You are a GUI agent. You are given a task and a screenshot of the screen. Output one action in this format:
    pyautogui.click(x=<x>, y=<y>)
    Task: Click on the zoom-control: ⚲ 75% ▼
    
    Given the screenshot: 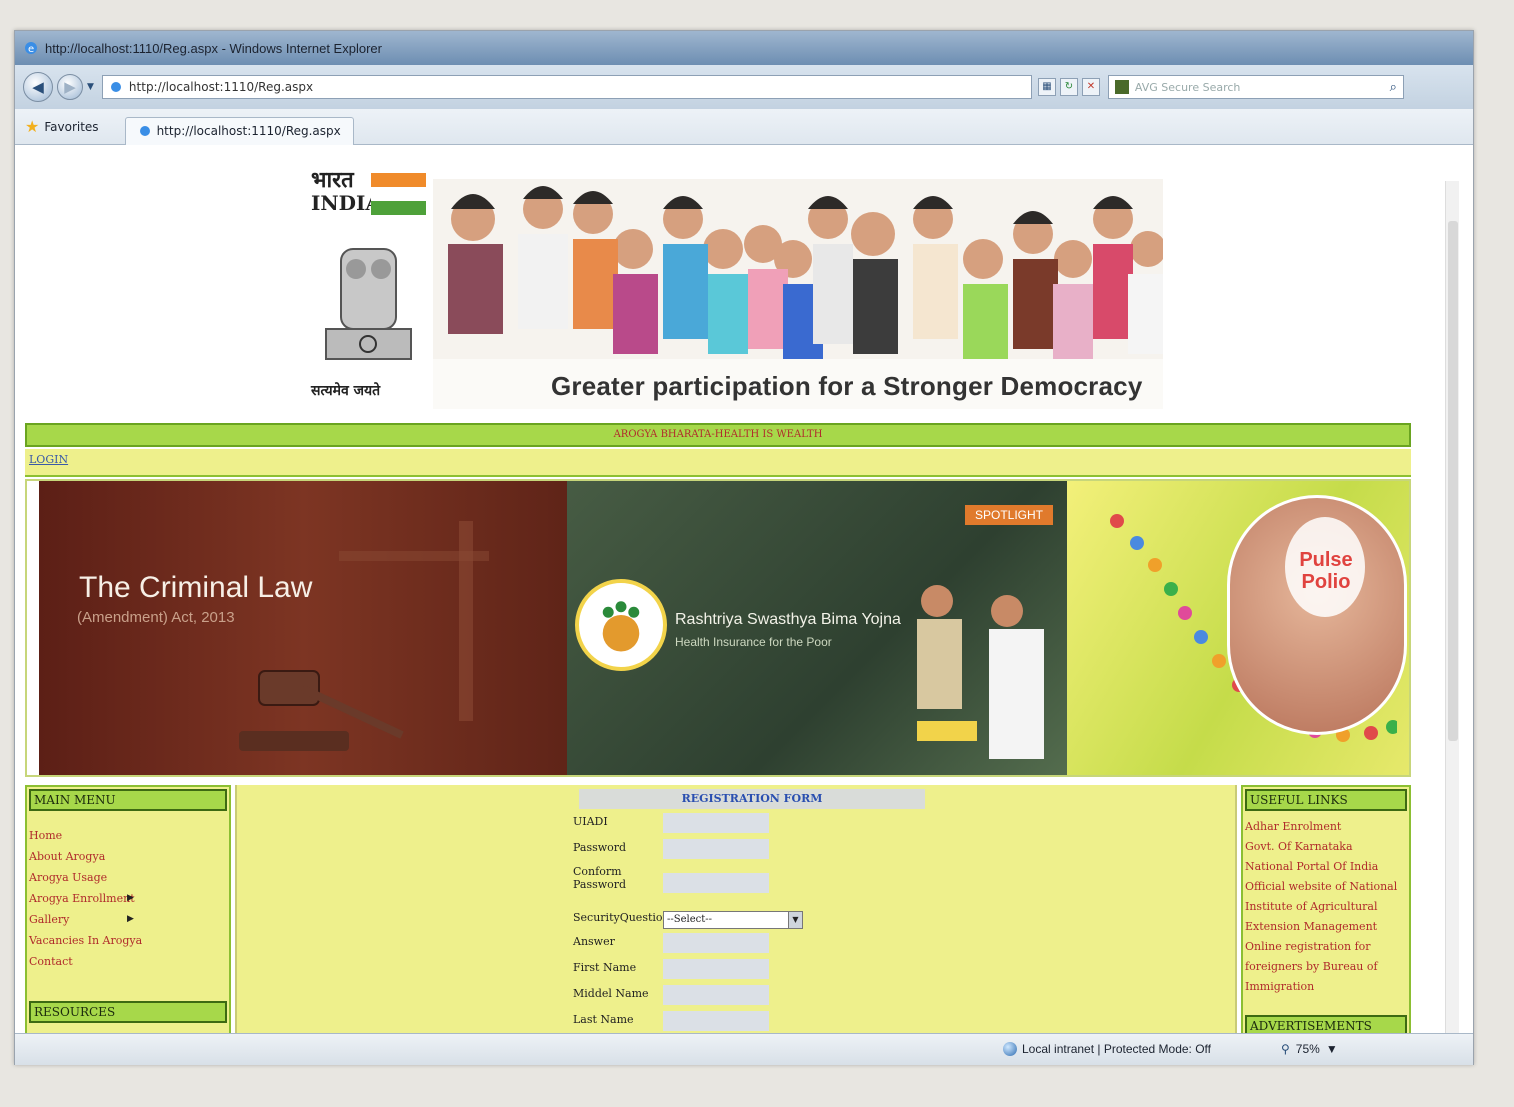 What is the action you would take?
    pyautogui.click(x=1309, y=1049)
    